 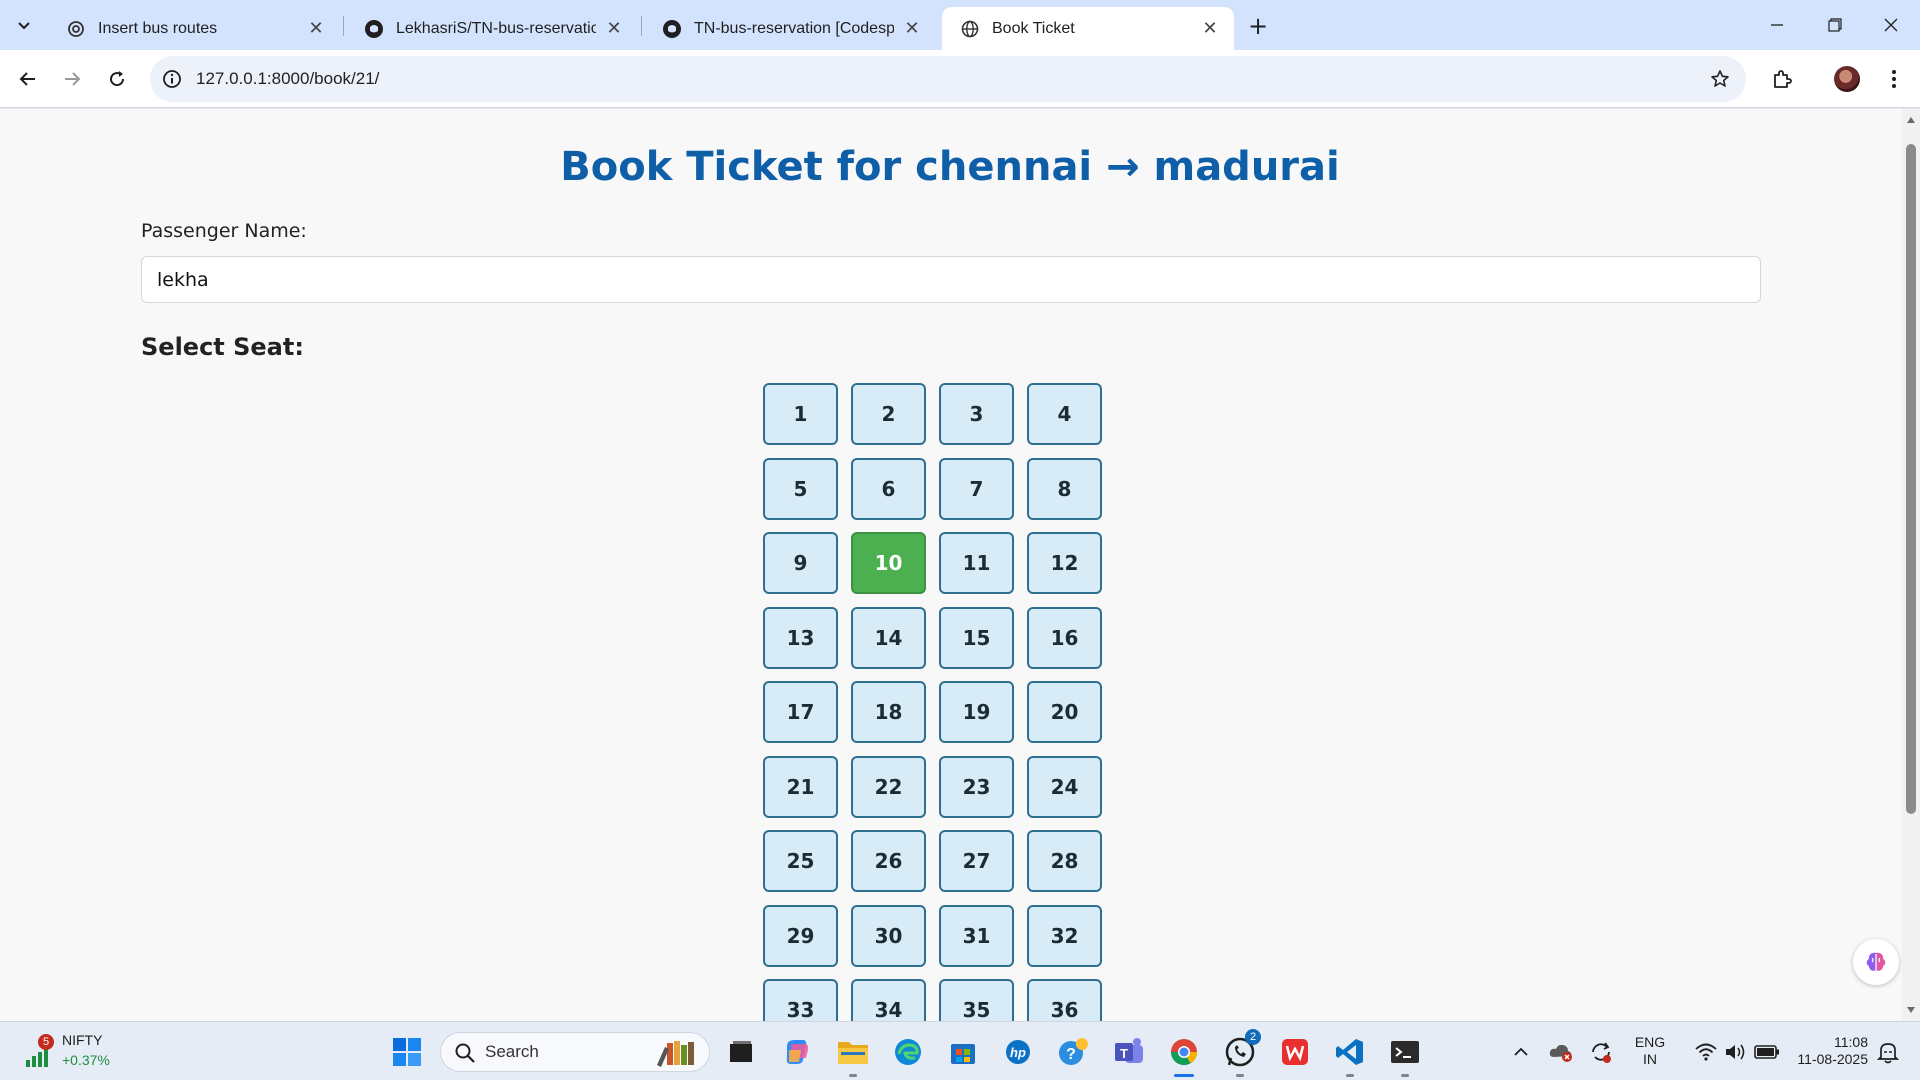 What do you see at coordinates (1129, 1052) in the screenshot?
I see `teams-button: T` at bounding box center [1129, 1052].